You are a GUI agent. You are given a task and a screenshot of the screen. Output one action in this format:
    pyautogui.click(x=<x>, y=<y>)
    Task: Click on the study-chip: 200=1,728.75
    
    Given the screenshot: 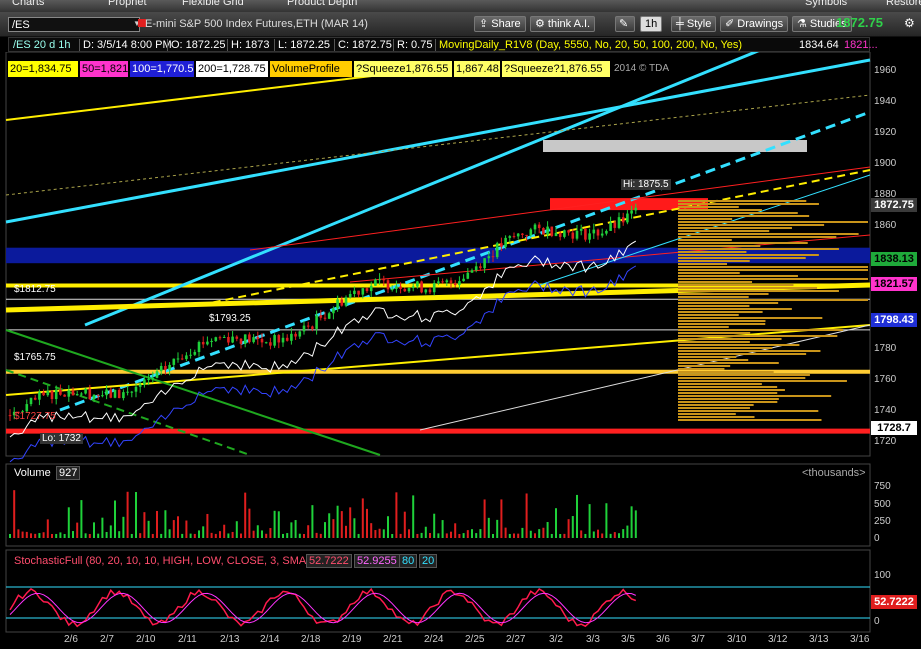 What is the action you would take?
    pyautogui.click(x=232, y=69)
    